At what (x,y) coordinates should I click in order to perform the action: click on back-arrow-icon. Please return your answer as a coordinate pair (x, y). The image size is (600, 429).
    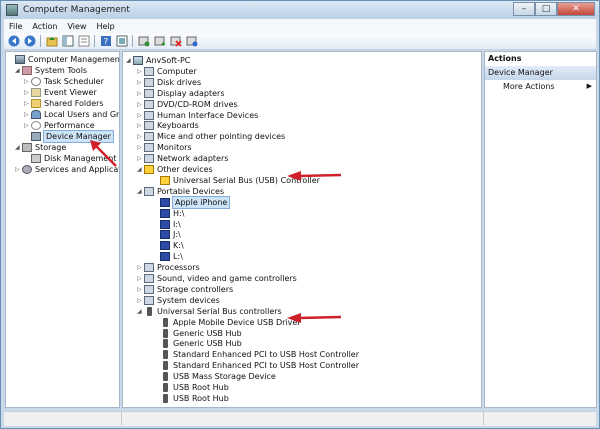
    Looking at the image, I should click on (13, 41).